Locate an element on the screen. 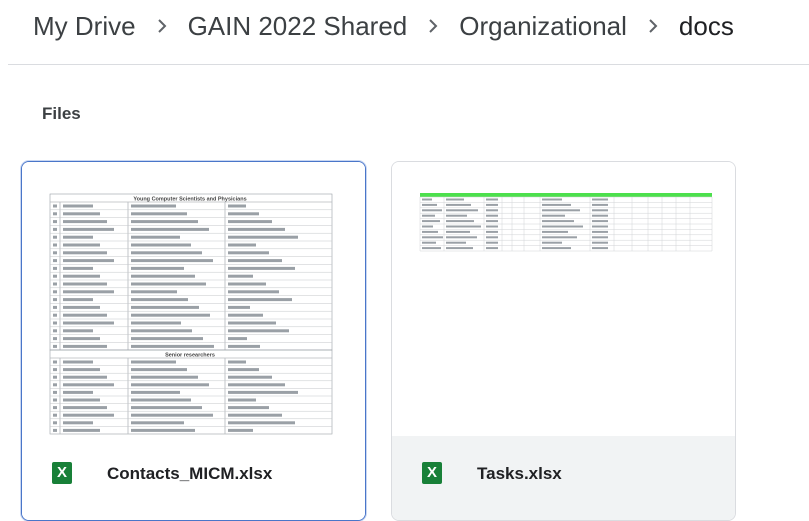  file-name: Contacts_MICM.xlsx is located at coordinates (190, 473).